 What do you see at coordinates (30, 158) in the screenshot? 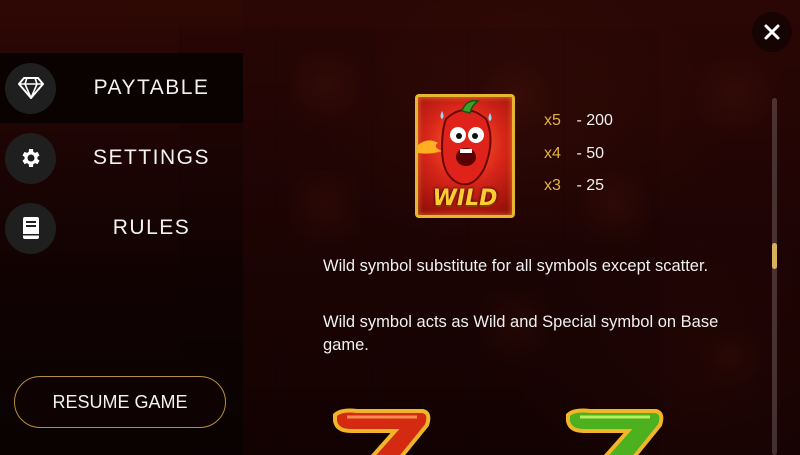
I see `gear-icon` at bounding box center [30, 158].